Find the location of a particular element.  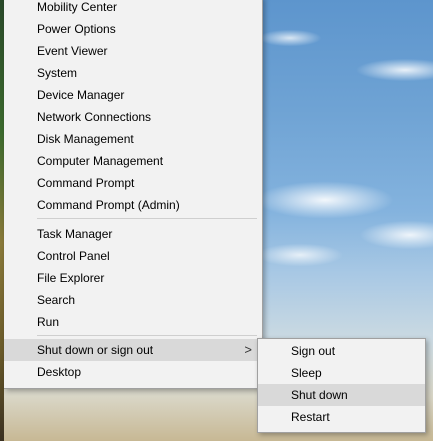

menu-item-device-manager: Device Manager is located at coordinates (133, 95).